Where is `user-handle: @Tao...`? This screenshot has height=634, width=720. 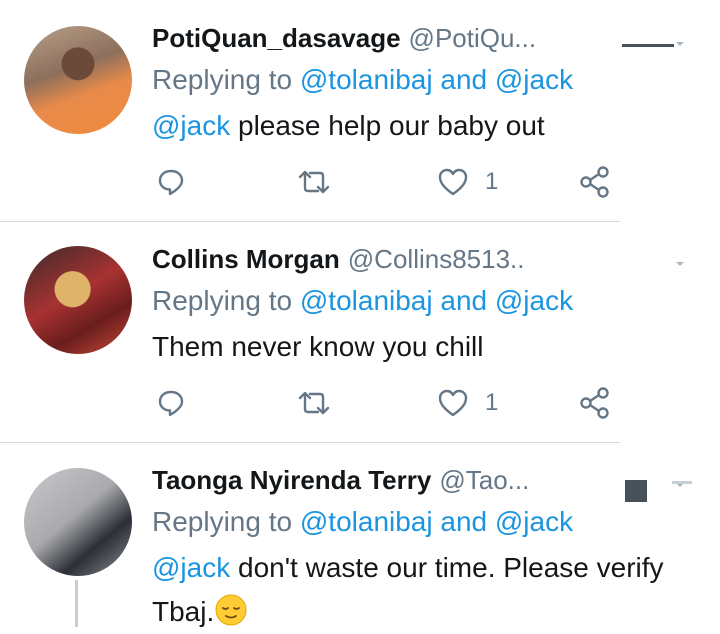
user-handle: @Tao... is located at coordinates (484, 480).